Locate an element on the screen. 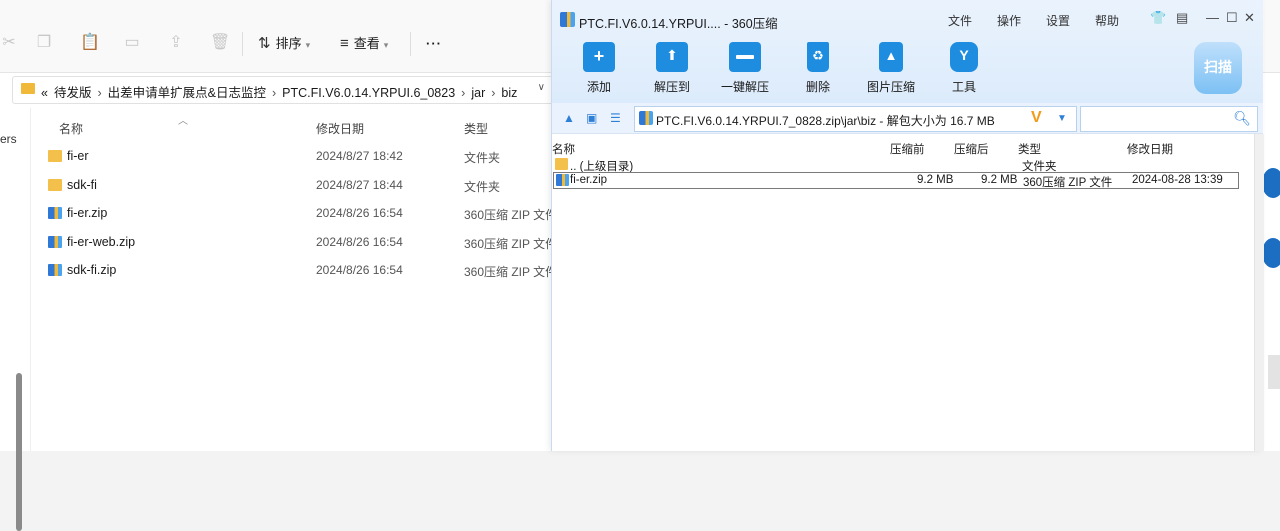 The width and height of the screenshot is (1280, 531). file-row: sdk-fi 2024/8/27 18:44 文件夹 is located at coordinates (299, 185).